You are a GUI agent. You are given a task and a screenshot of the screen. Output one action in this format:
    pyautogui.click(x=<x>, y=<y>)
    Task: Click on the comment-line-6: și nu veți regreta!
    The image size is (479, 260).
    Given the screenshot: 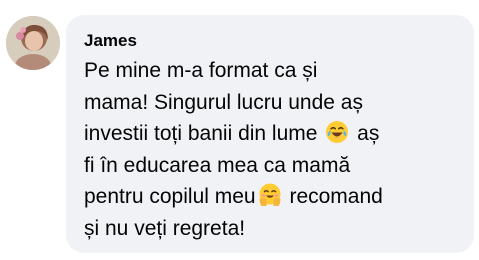 What is the action you would take?
    pyautogui.click(x=165, y=228)
    